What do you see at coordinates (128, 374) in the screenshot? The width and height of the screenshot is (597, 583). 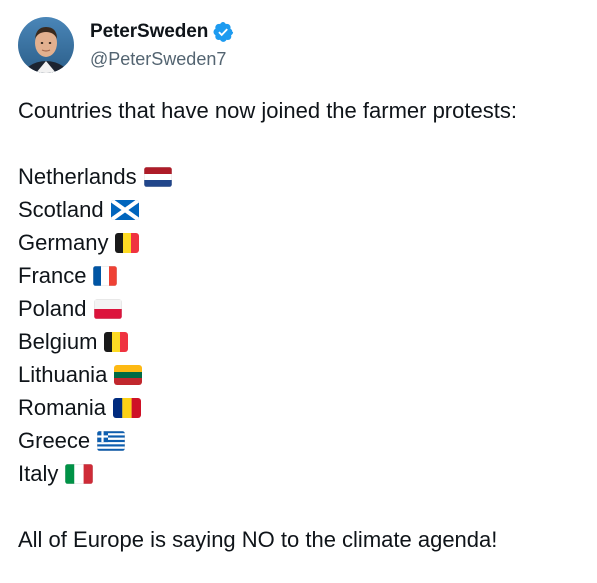 I see `flag-lithuania-icon` at bounding box center [128, 374].